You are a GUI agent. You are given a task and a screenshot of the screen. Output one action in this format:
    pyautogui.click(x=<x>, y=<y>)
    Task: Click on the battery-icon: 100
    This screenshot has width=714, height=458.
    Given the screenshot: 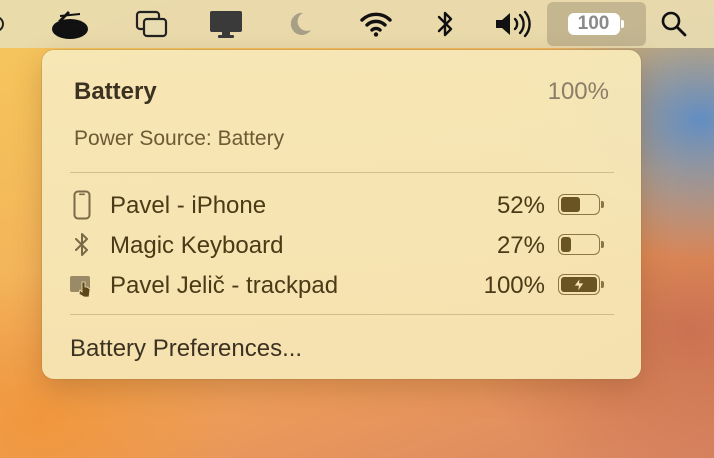 What is the action you would take?
    pyautogui.click(x=596, y=24)
    